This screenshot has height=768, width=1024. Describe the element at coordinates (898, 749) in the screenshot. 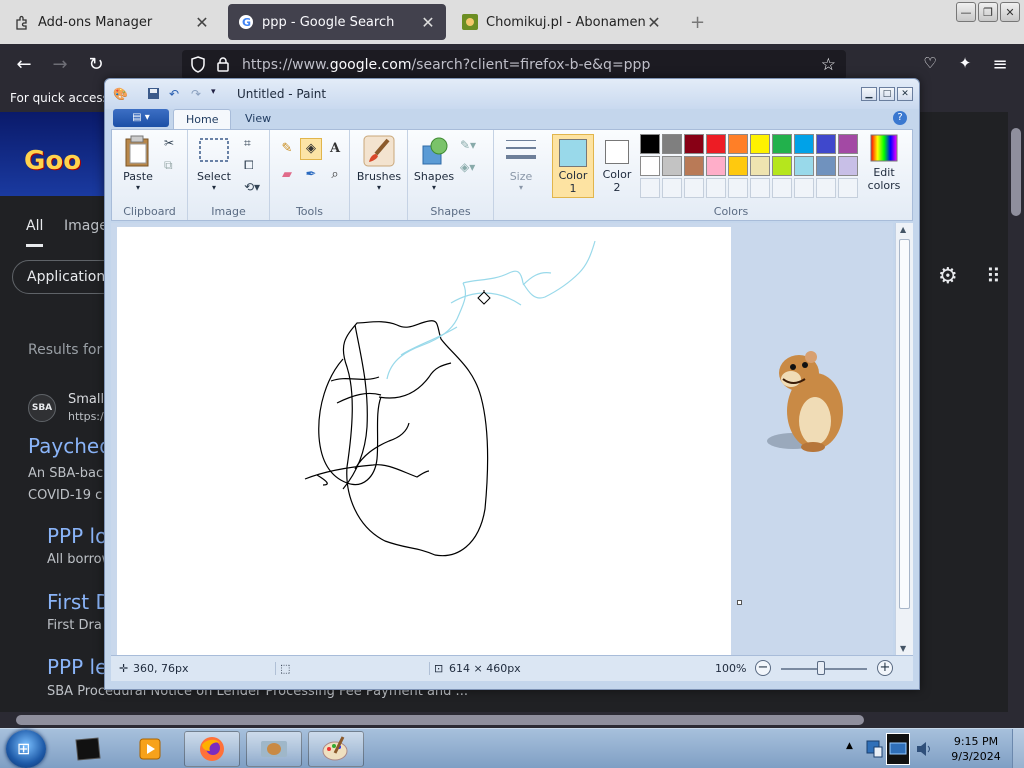

I see `active-tray-item` at that location.